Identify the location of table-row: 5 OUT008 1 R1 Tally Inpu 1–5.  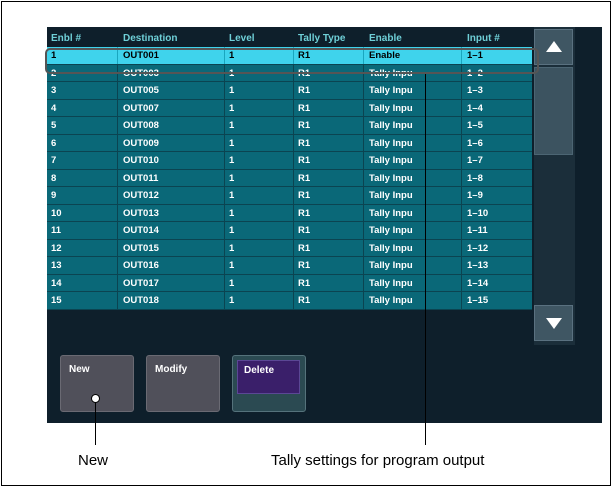
(289, 126).